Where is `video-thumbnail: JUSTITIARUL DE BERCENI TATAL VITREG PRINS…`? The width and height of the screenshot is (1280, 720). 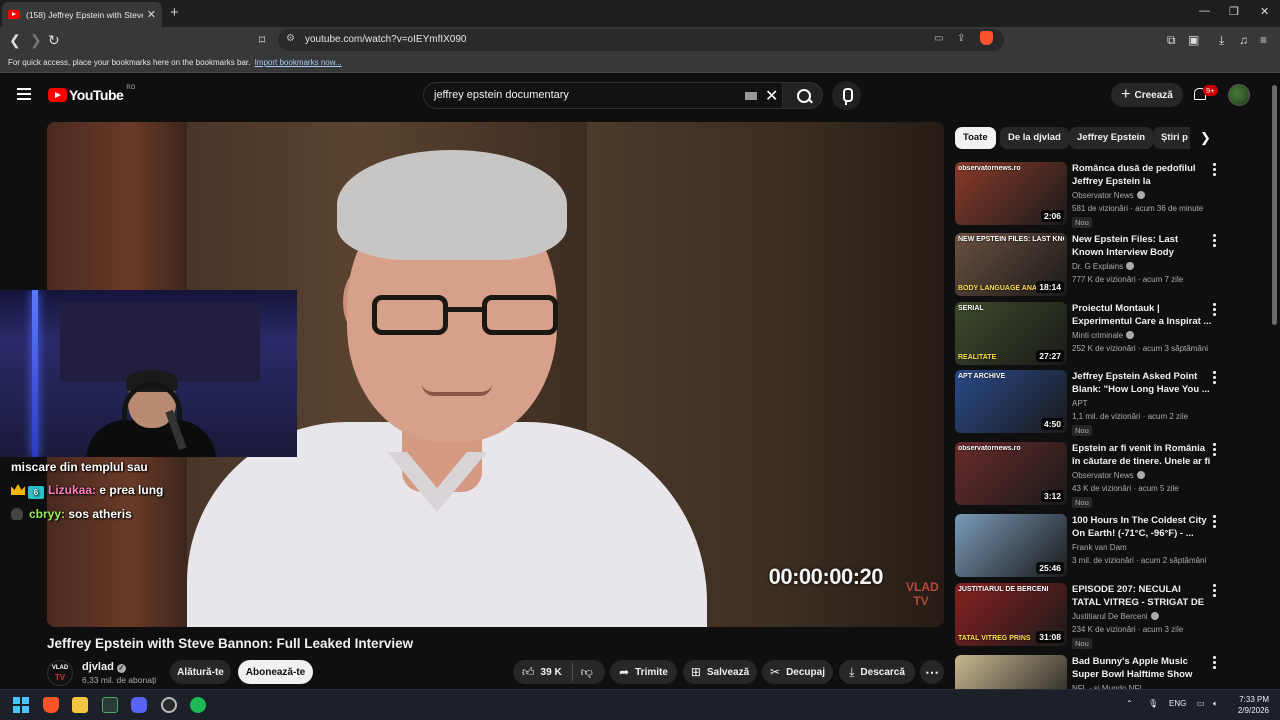 video-thumbnail: JUSTITIARUL DE BERCENI TATAL VITREG PRINS… is located at coordinates (1011, 614).